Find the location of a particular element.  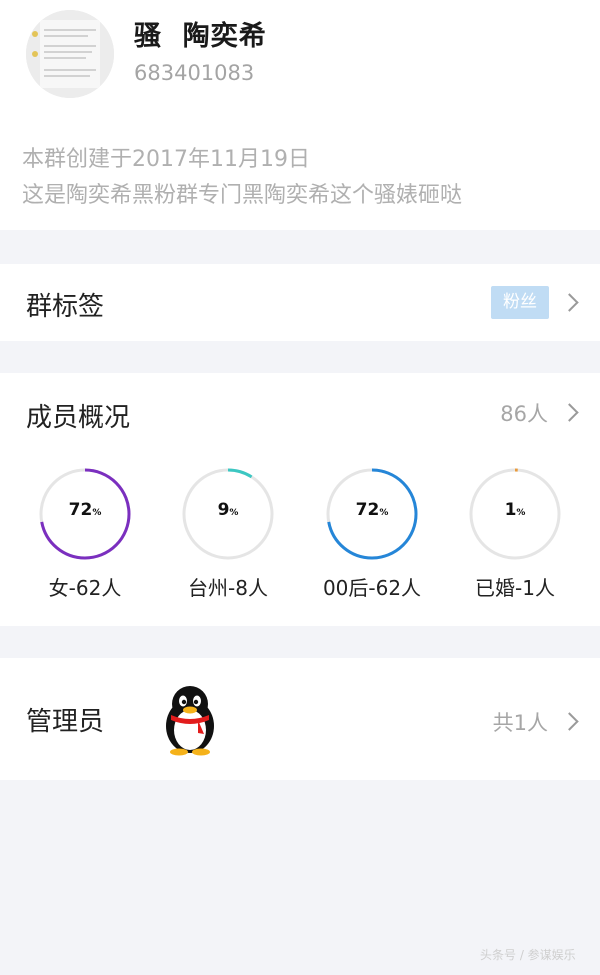

stat-label: 已婚-1人 is located at coordinates (515, 588).